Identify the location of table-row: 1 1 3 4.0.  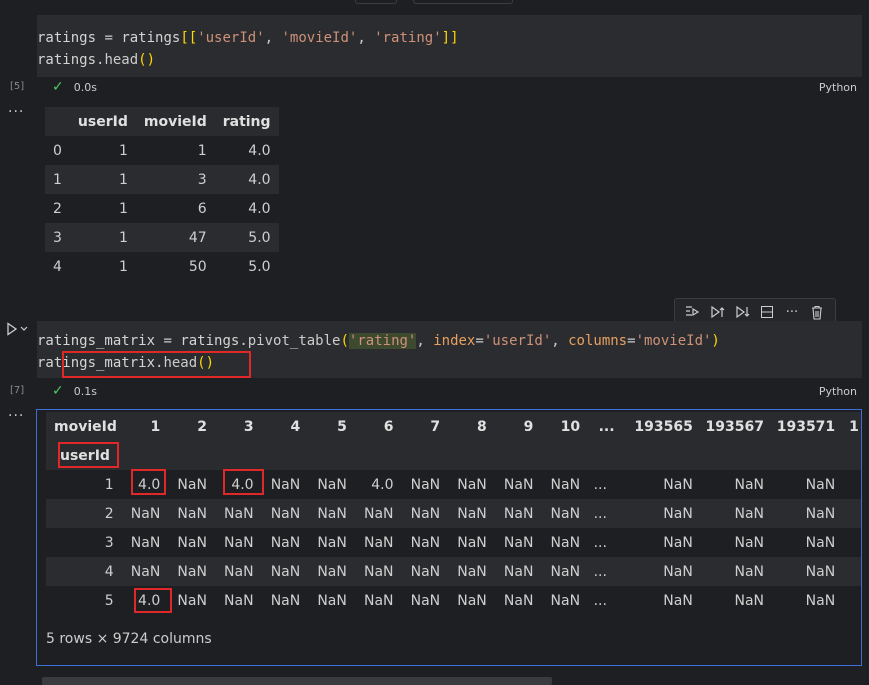
(162, 179).